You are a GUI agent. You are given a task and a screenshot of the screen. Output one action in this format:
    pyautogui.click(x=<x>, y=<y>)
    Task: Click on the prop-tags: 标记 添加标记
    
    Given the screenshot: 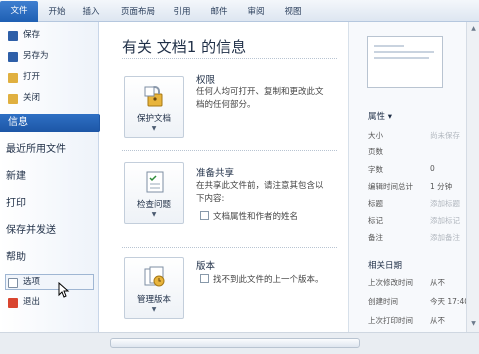 What is the action you would take?
    pyautogui.click(x=423, y=221)
    